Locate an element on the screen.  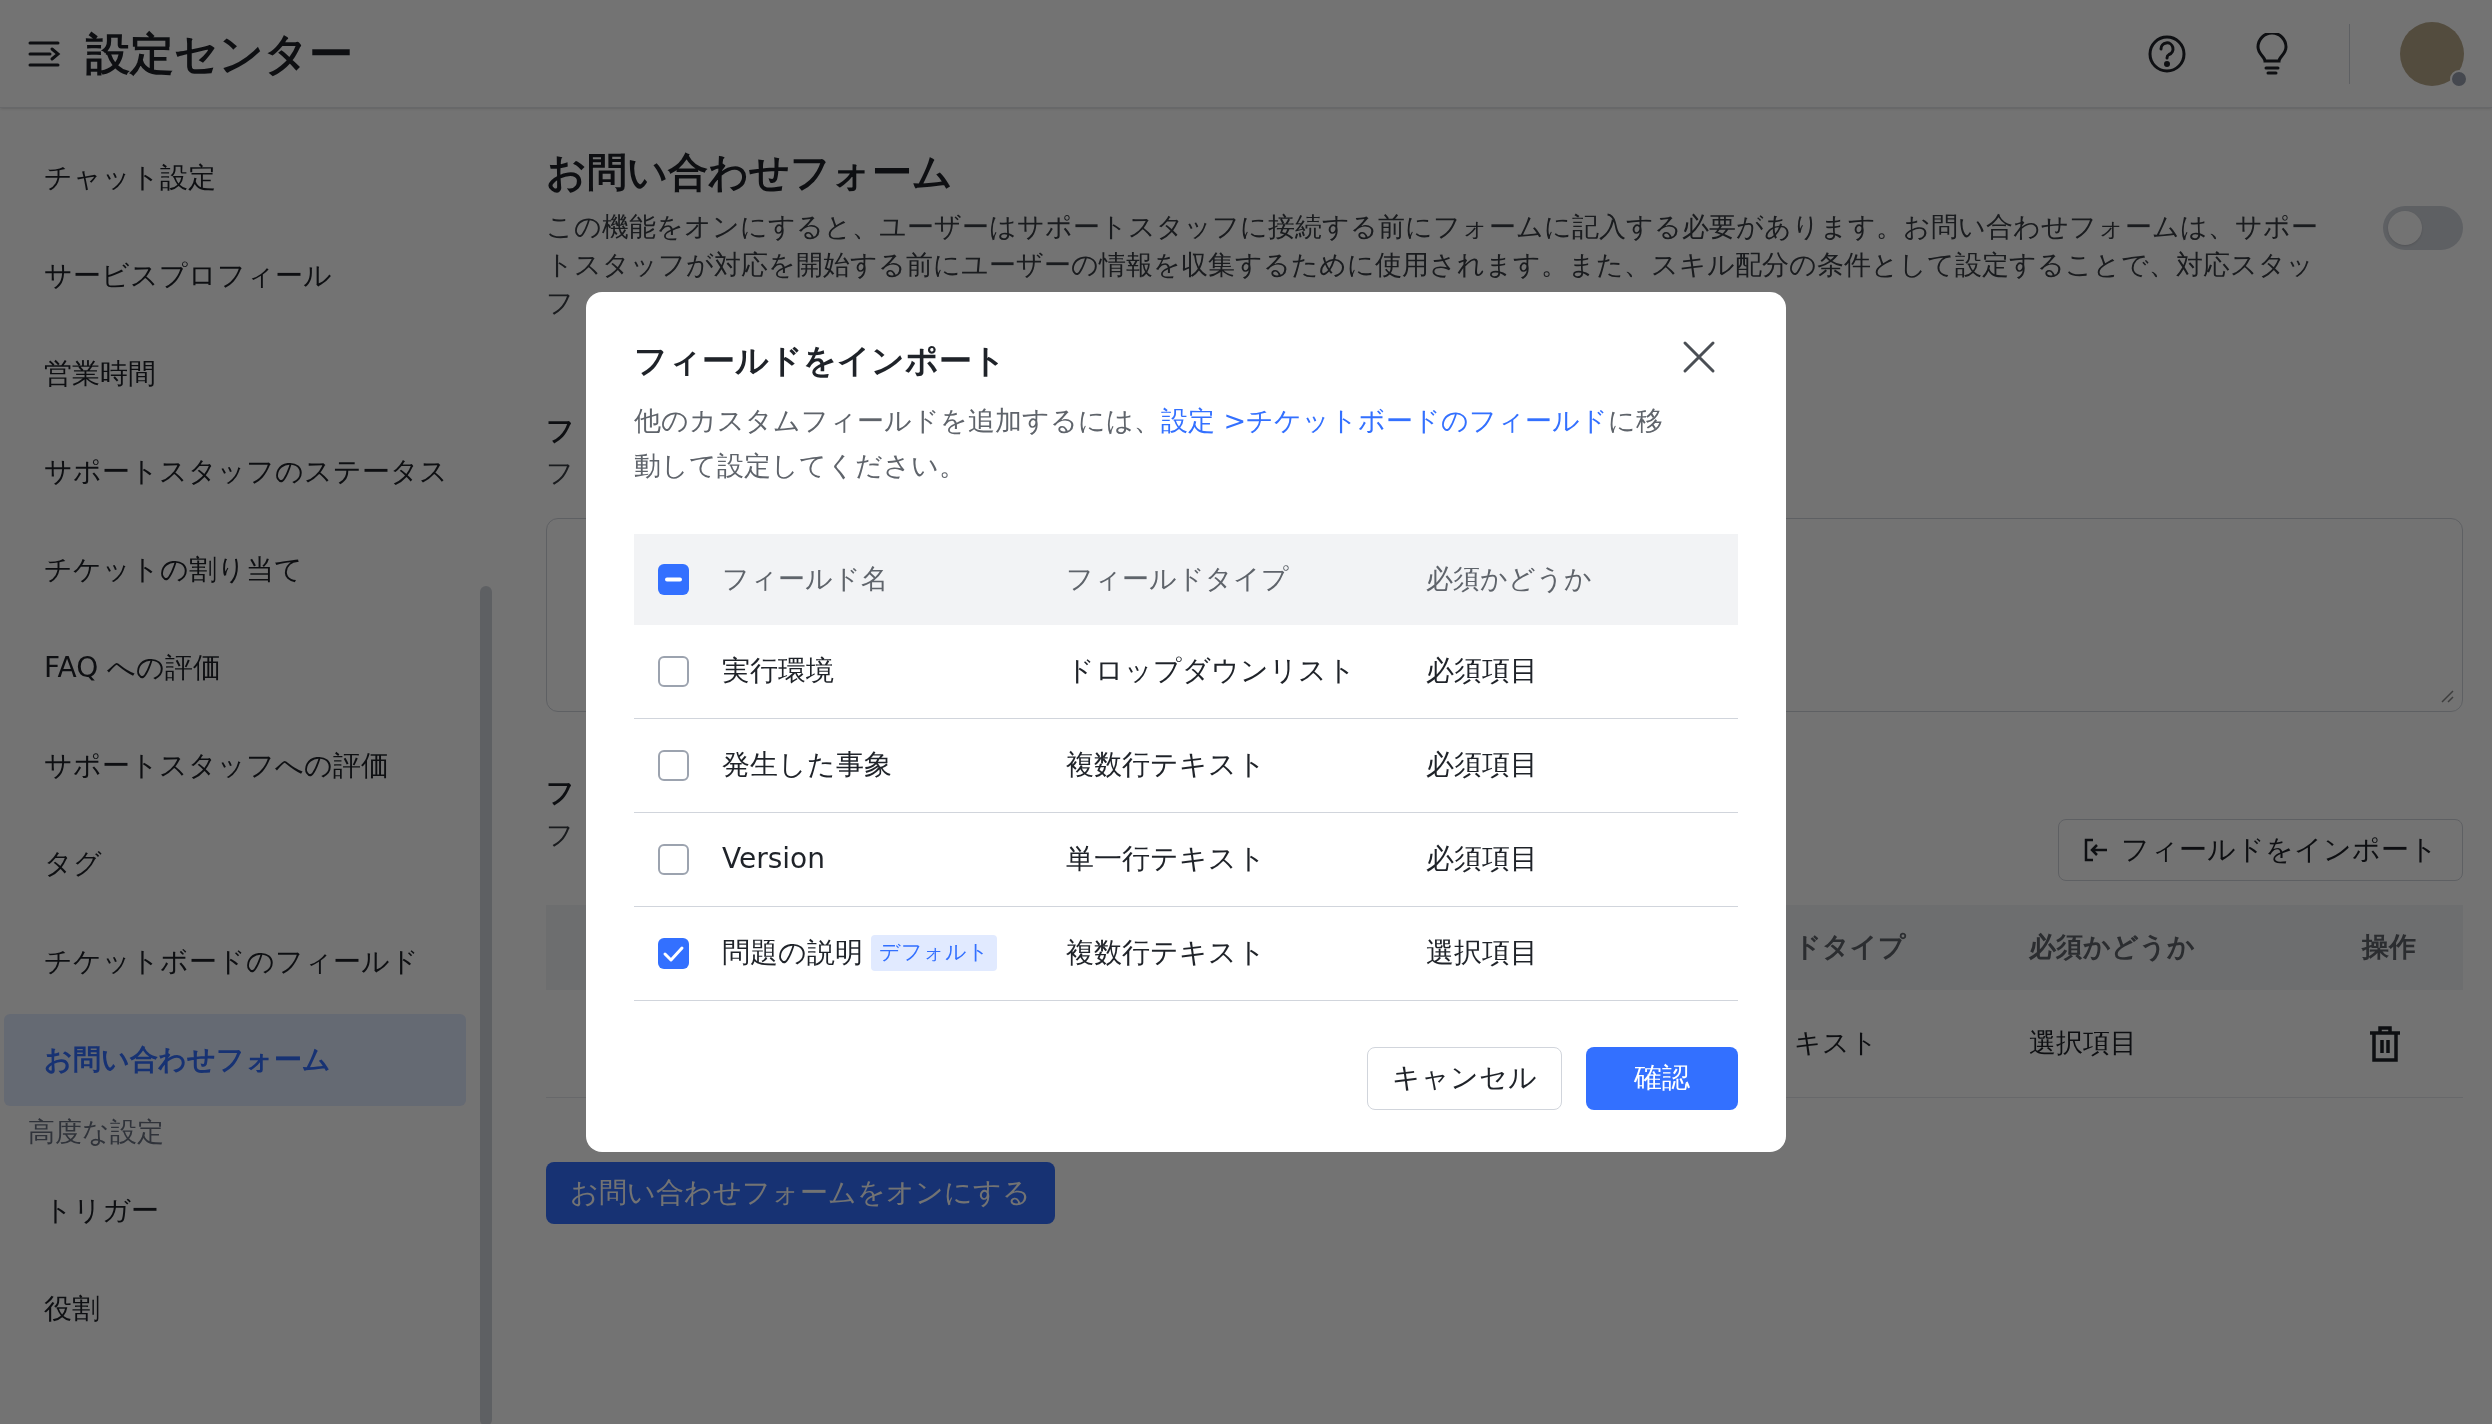
enable-button: お問い合わせフォームをオンにする is located at coordinates (800, 1193).